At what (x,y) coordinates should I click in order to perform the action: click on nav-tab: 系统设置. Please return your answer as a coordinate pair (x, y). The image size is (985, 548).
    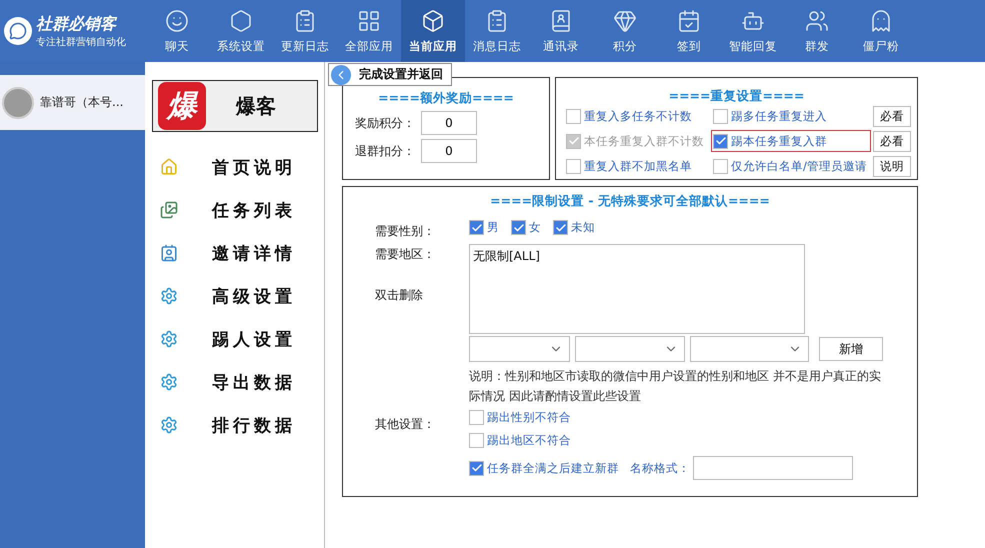
    Looking at the image, I should click on (241, 31).